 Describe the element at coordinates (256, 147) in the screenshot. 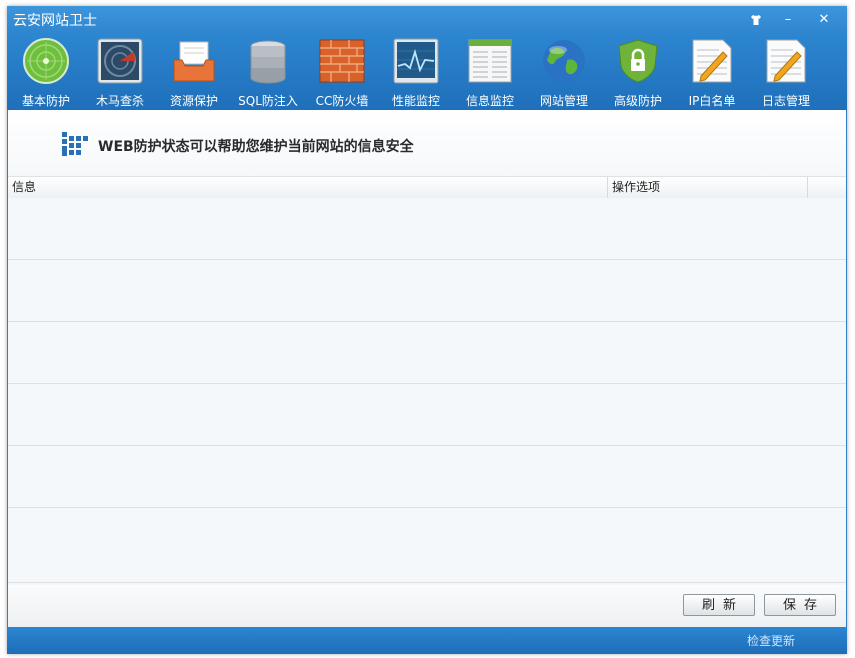

I see `banner-text: WEB防护状态可以帮助您维护当前网站的信息安全` at that location.